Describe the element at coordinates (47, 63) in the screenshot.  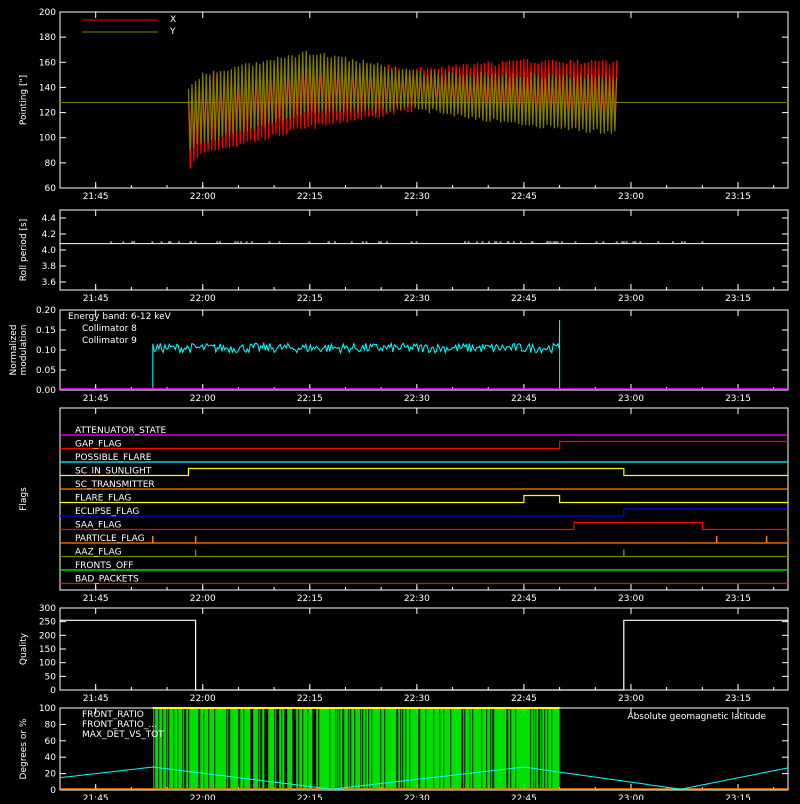
I see `ytick-label-pointing: 160` at that location.